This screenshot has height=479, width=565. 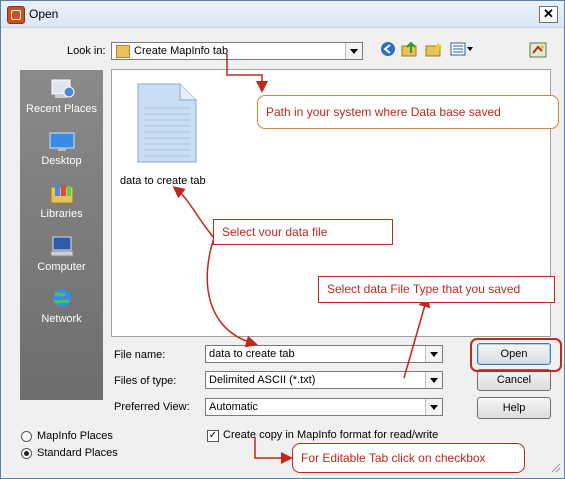 I want to click on up-folder-icon, so click(x=410, y=51).